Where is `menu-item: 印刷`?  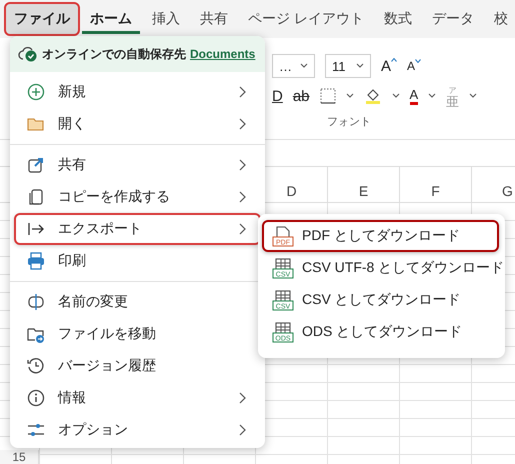 menu-item: 印刷 is located at coordinates (137, 261).